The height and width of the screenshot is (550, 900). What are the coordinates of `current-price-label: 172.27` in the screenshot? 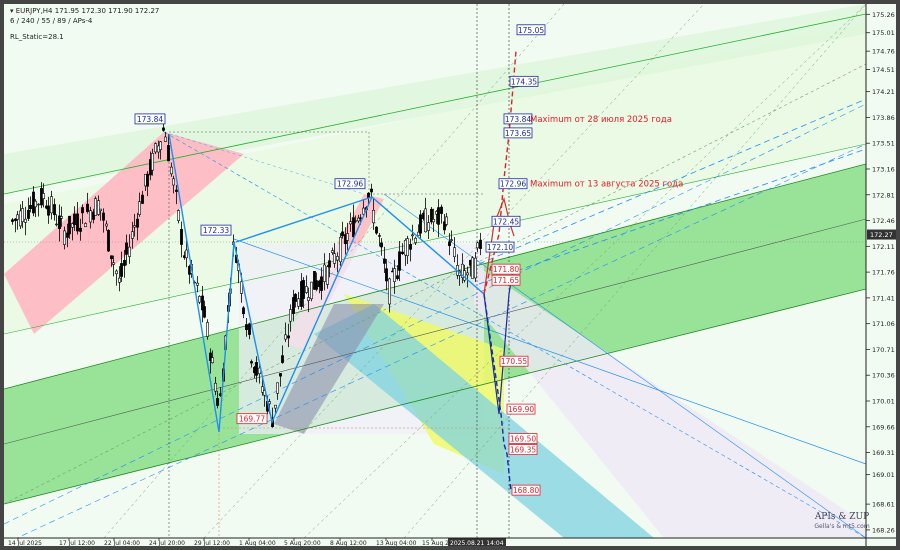 It's located at (881, 235).